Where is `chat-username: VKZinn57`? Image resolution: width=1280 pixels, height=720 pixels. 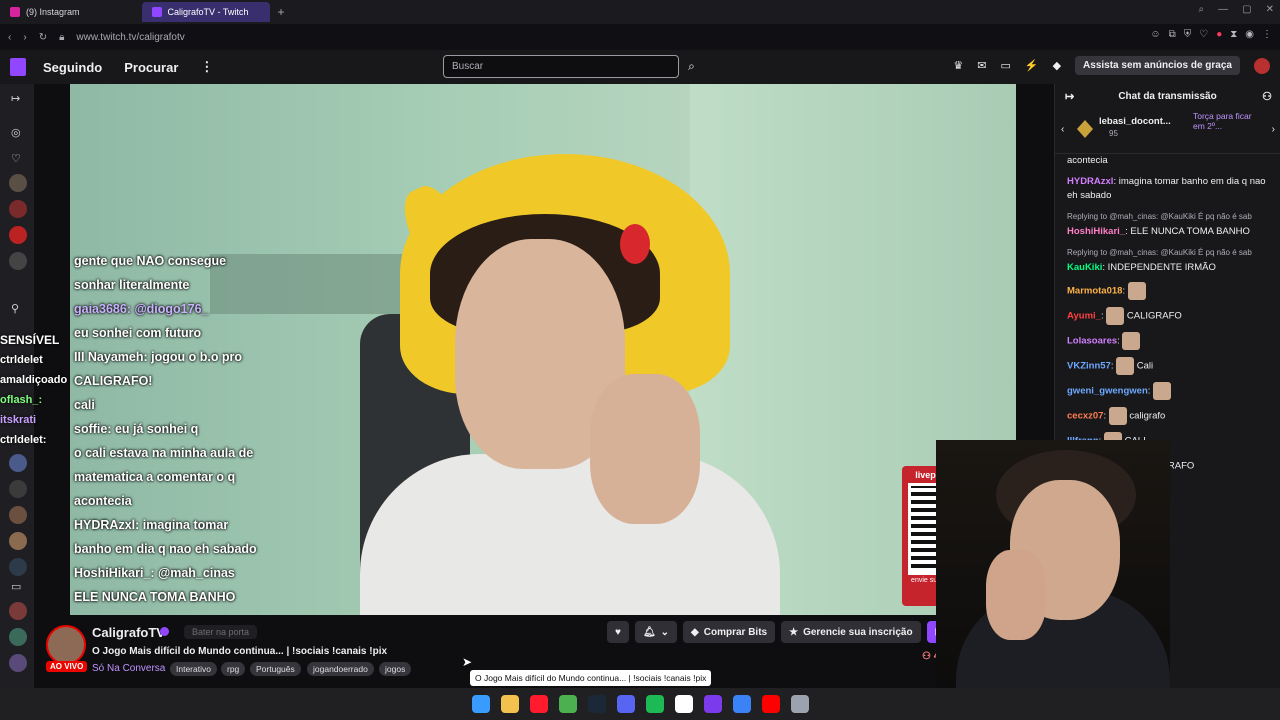
chat-username: VKZinn57 is located at coordinates (1089, 366).